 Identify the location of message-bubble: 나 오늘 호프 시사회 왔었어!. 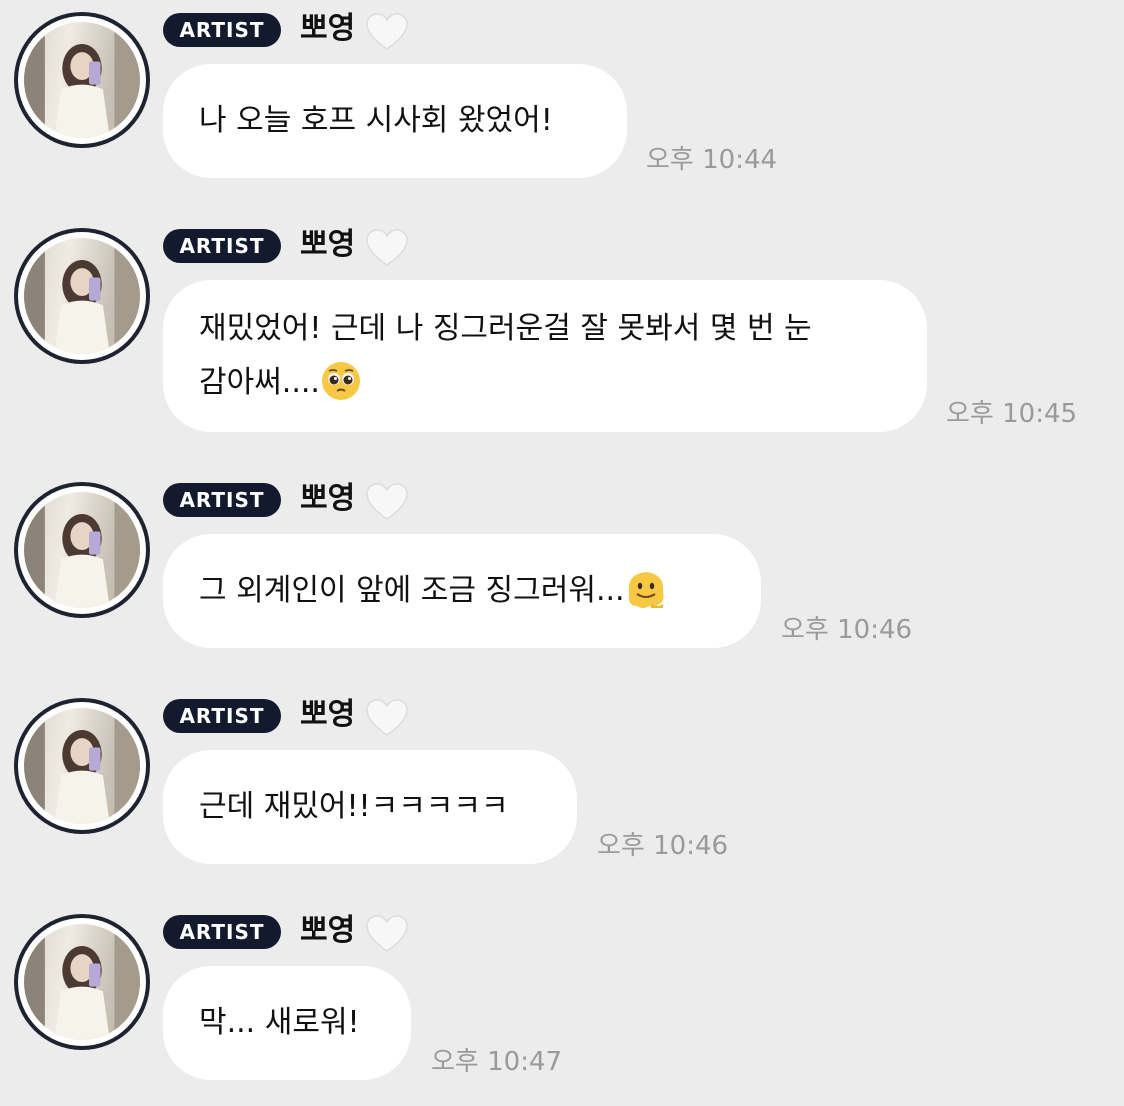
(395, 121).